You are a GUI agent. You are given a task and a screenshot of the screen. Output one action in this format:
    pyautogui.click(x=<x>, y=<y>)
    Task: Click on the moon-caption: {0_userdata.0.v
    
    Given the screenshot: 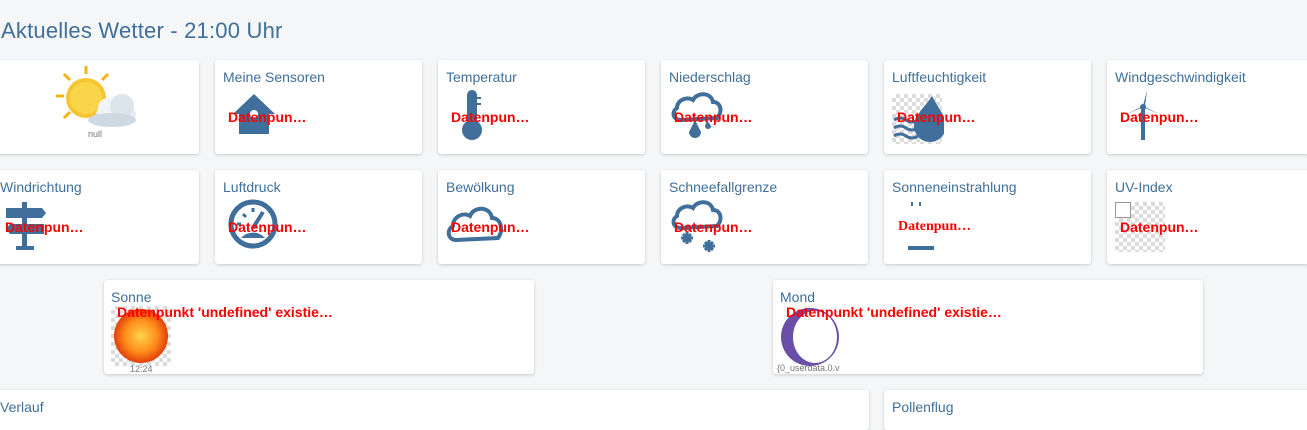 What is the action you would take?
    pyautogui.click(x=808, y=368)
    